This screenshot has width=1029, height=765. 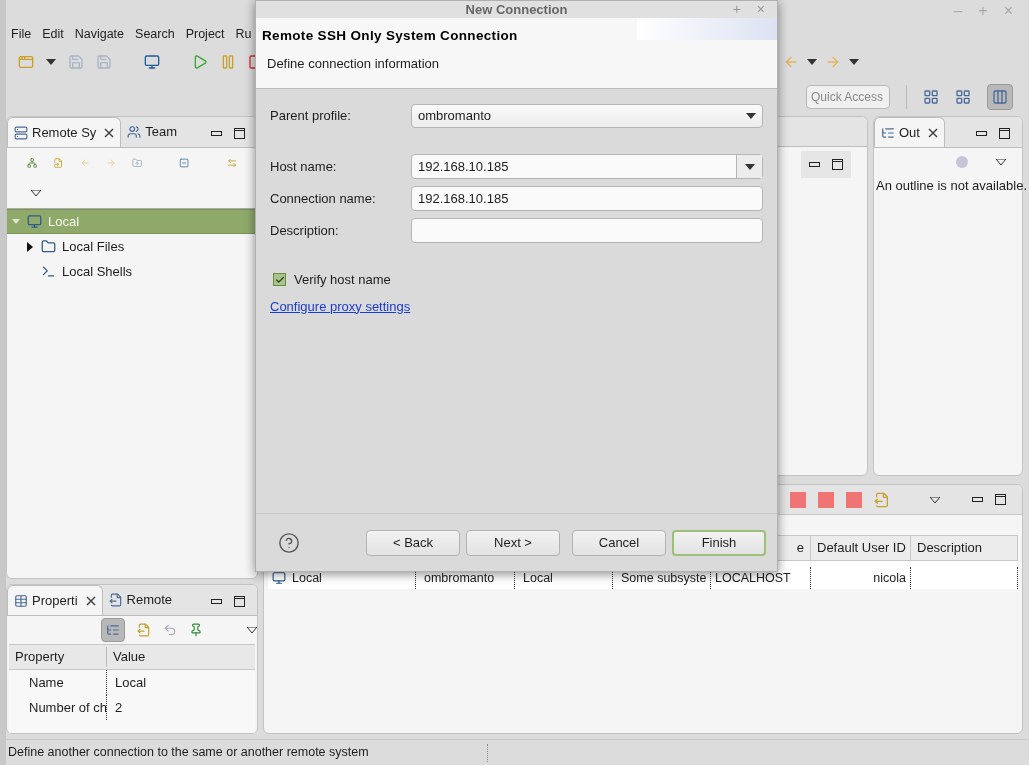 What do you see at coordinates (459, 578) in the screenshot?
I see `table-cell-text: ombromanto` at bounding box center [459, 578].